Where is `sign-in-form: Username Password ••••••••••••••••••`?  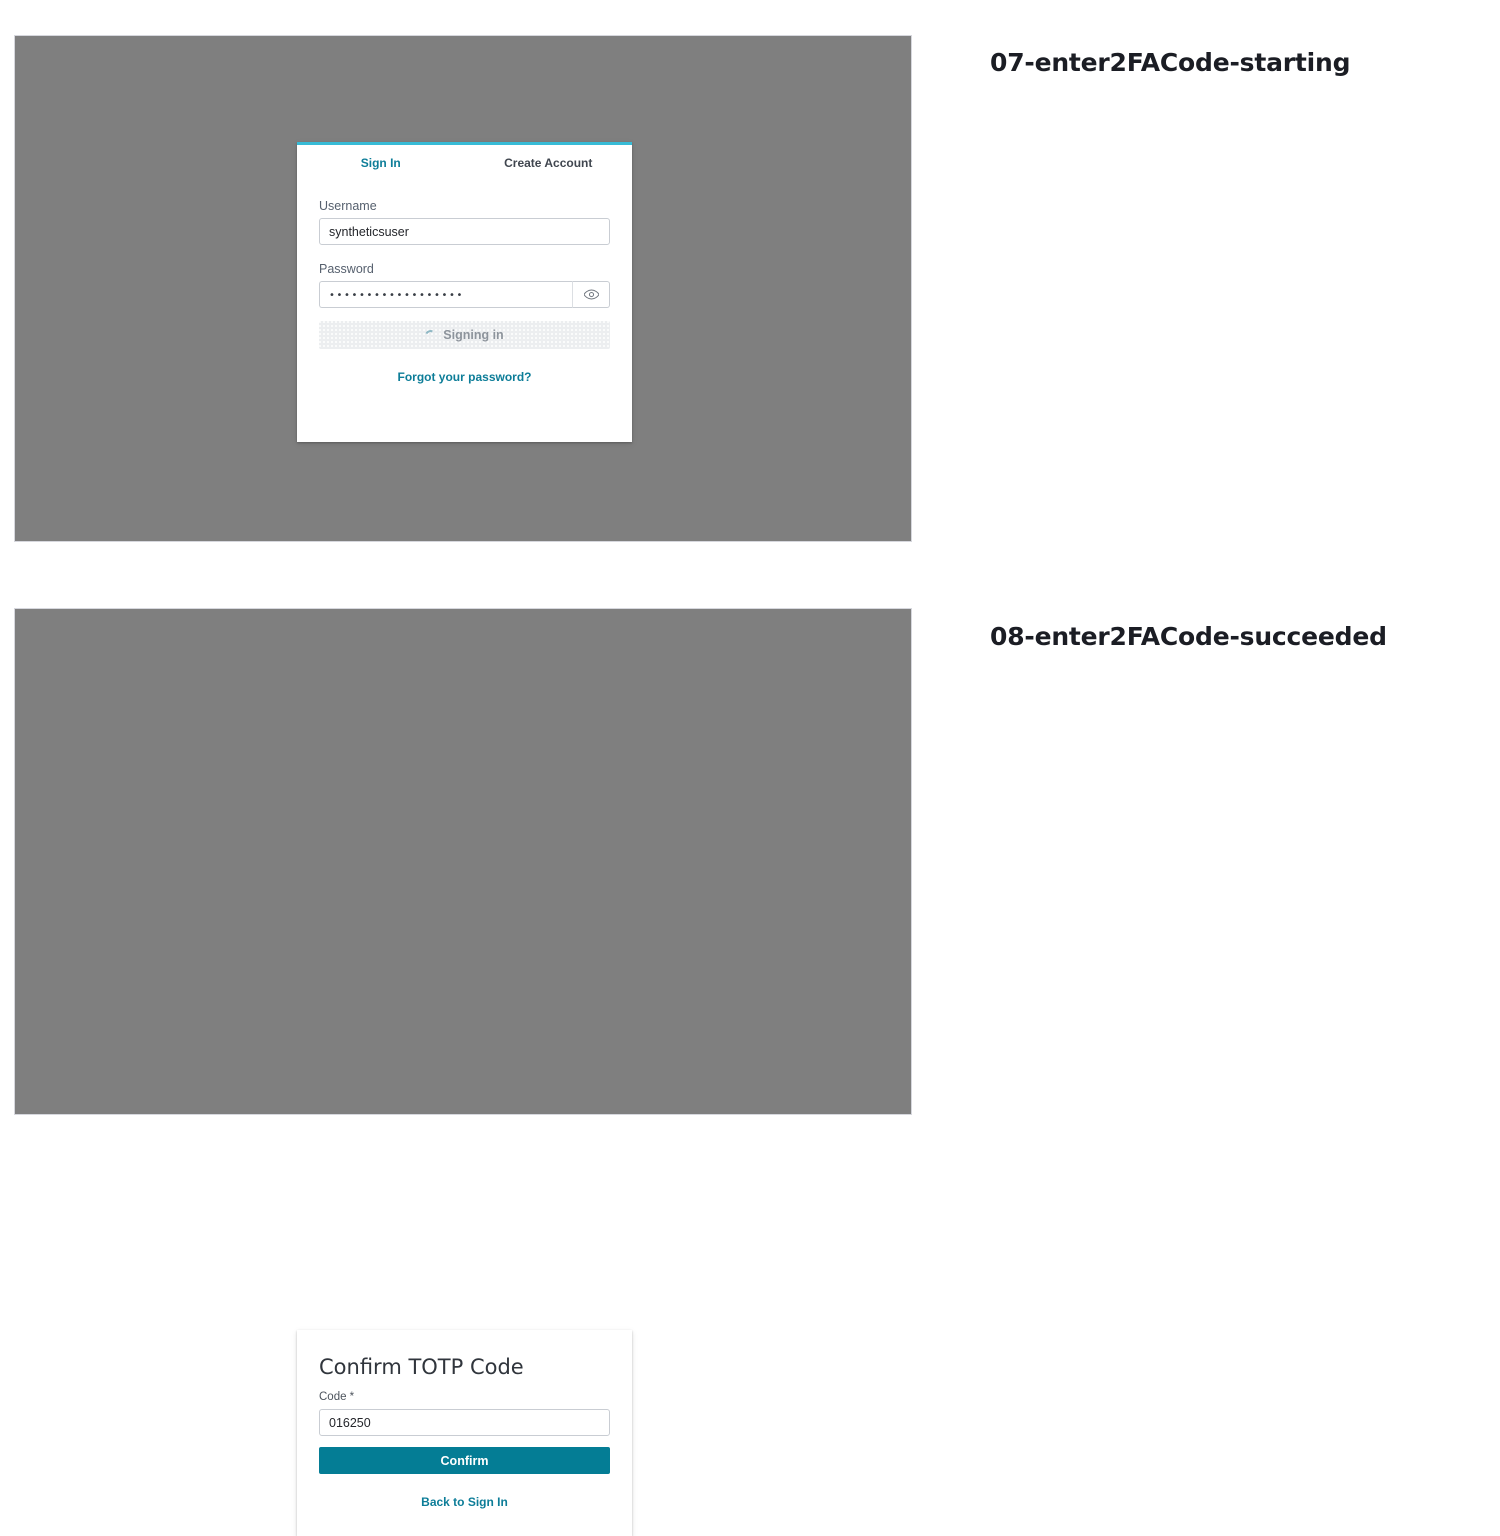
sign-in-form: Username Password •••••••••••••••••• is located at coordinates (464, 292).